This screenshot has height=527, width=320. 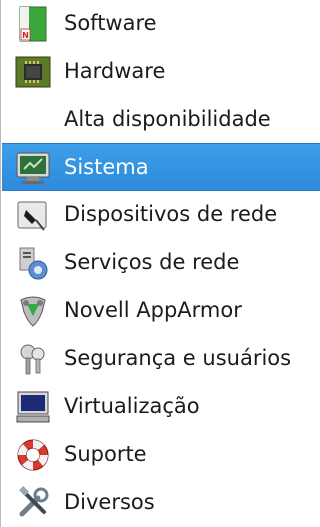 I want to click on network-services-icon, so click(x=33, y=263).